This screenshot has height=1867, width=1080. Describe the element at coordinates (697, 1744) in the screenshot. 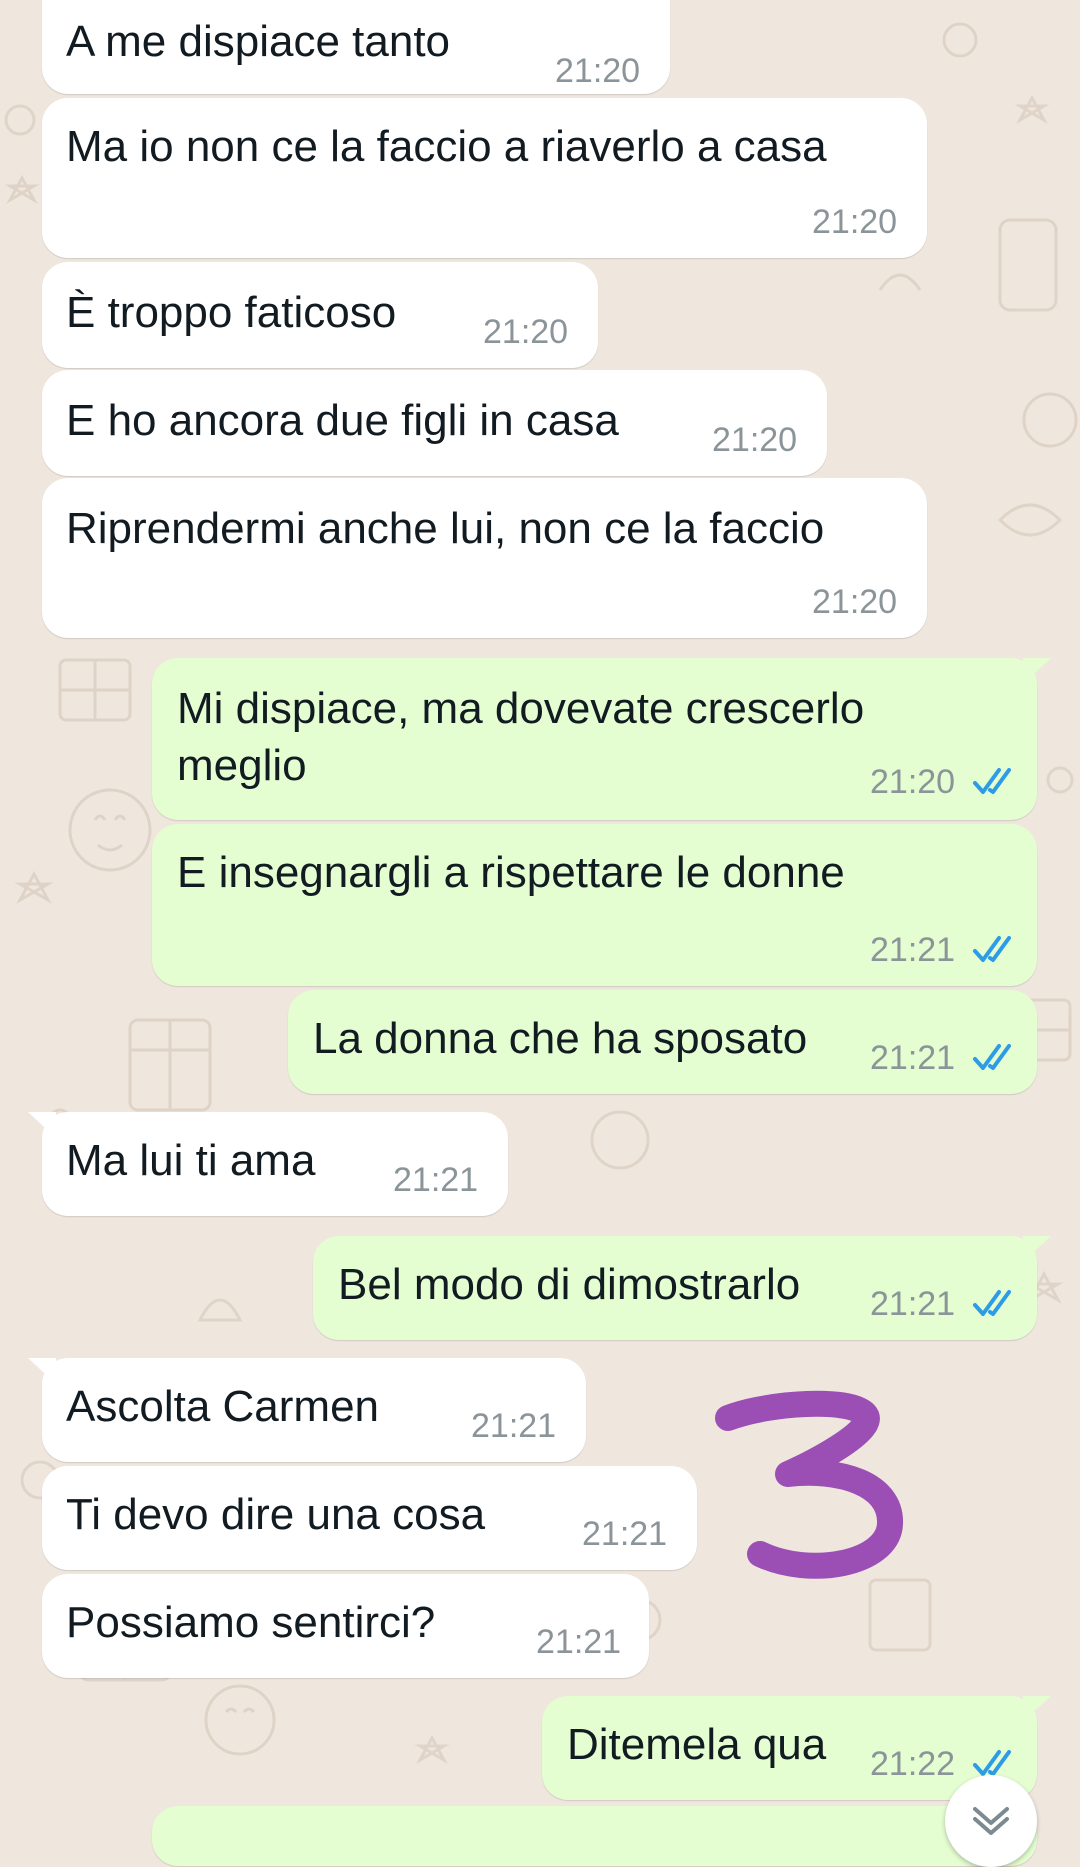

I see `message-text: Ditemela qua` at that location.